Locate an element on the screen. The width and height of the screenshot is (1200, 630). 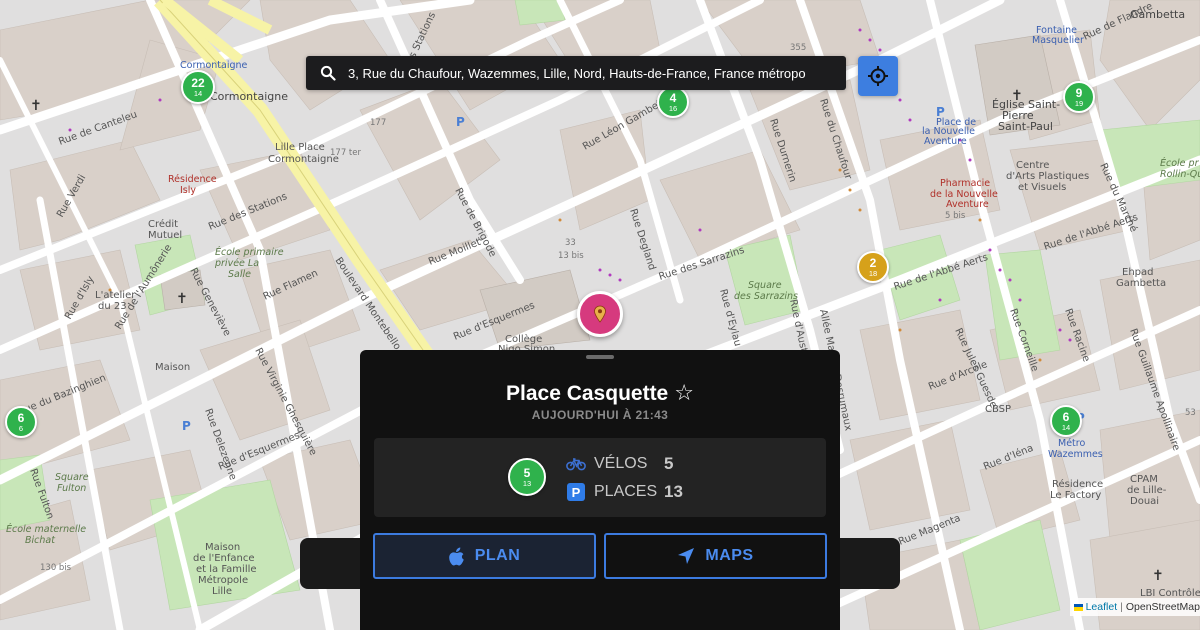
svg-text: du 23 is located at coordinates (112, 306).